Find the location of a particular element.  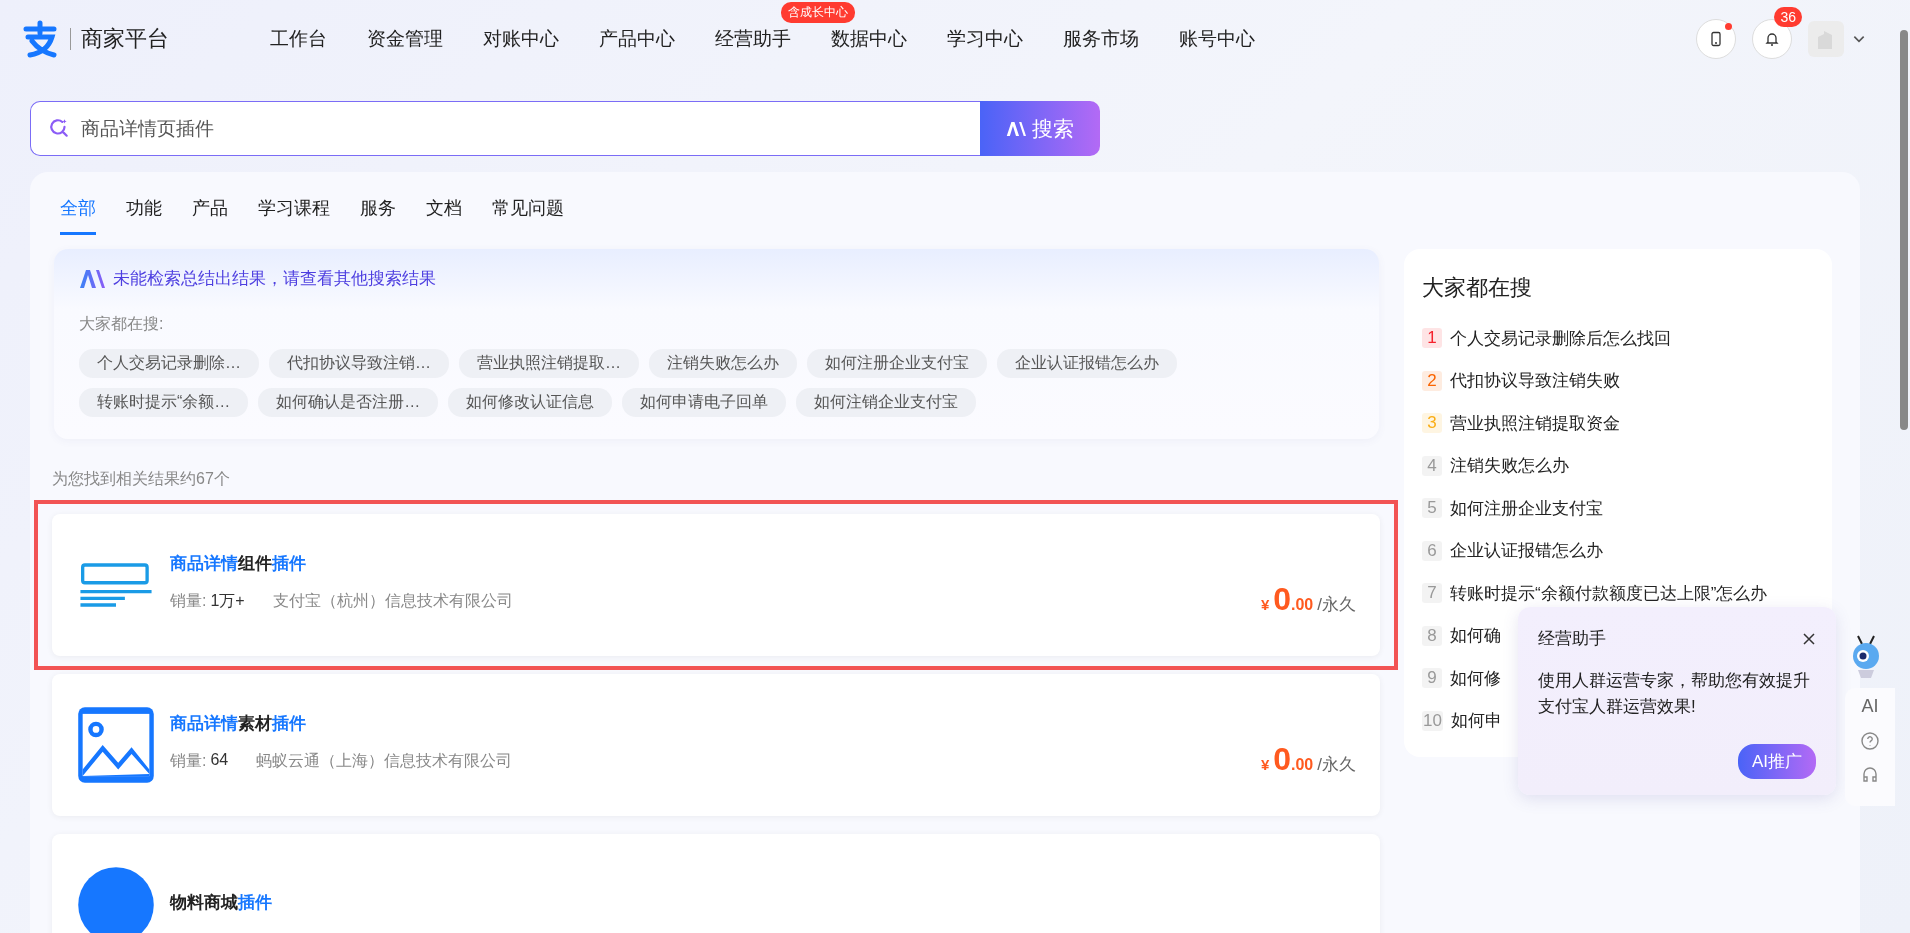

search-field: 商品详情页插件 is located at coordinates (505, 128).